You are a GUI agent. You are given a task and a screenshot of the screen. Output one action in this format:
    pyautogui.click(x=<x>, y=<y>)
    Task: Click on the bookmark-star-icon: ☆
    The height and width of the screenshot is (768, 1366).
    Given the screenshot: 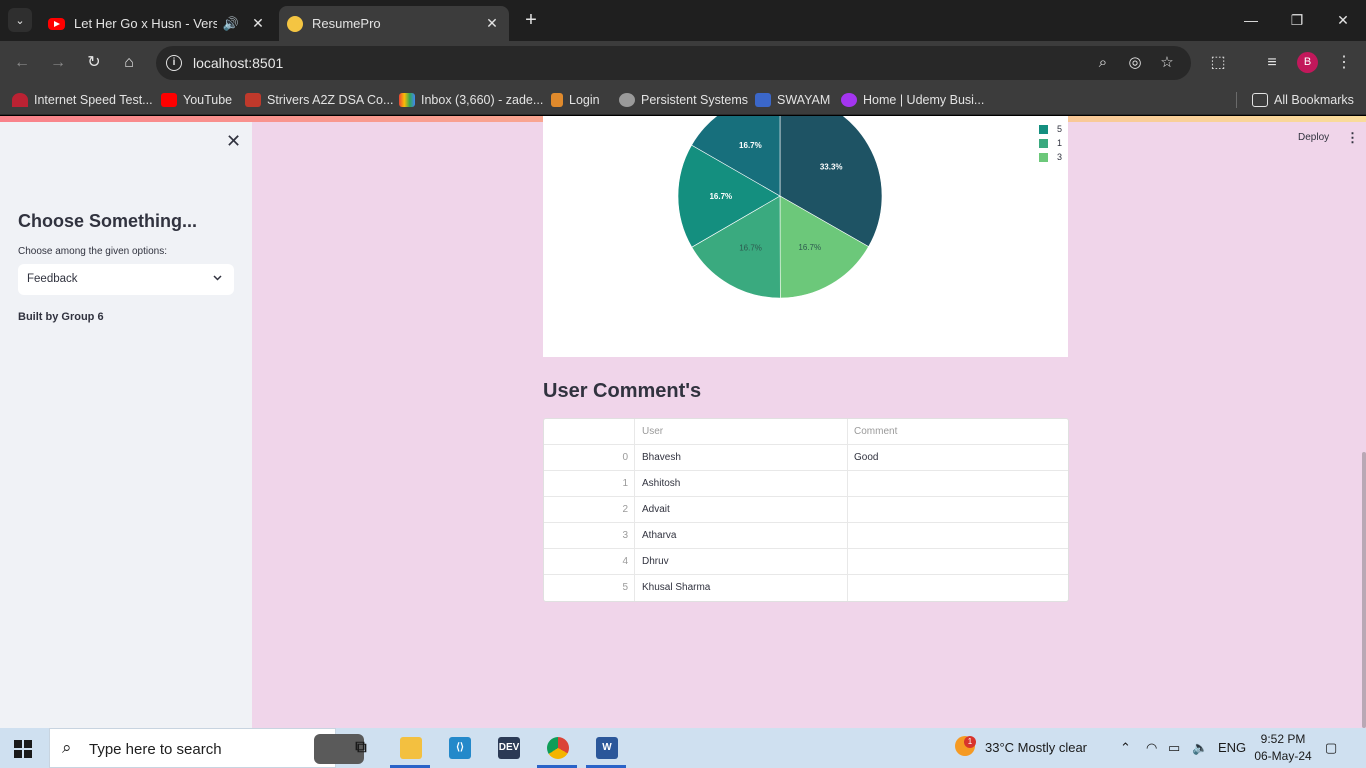 What is the action you would take?
    pyautogui.click(x=1167, y=63)
    